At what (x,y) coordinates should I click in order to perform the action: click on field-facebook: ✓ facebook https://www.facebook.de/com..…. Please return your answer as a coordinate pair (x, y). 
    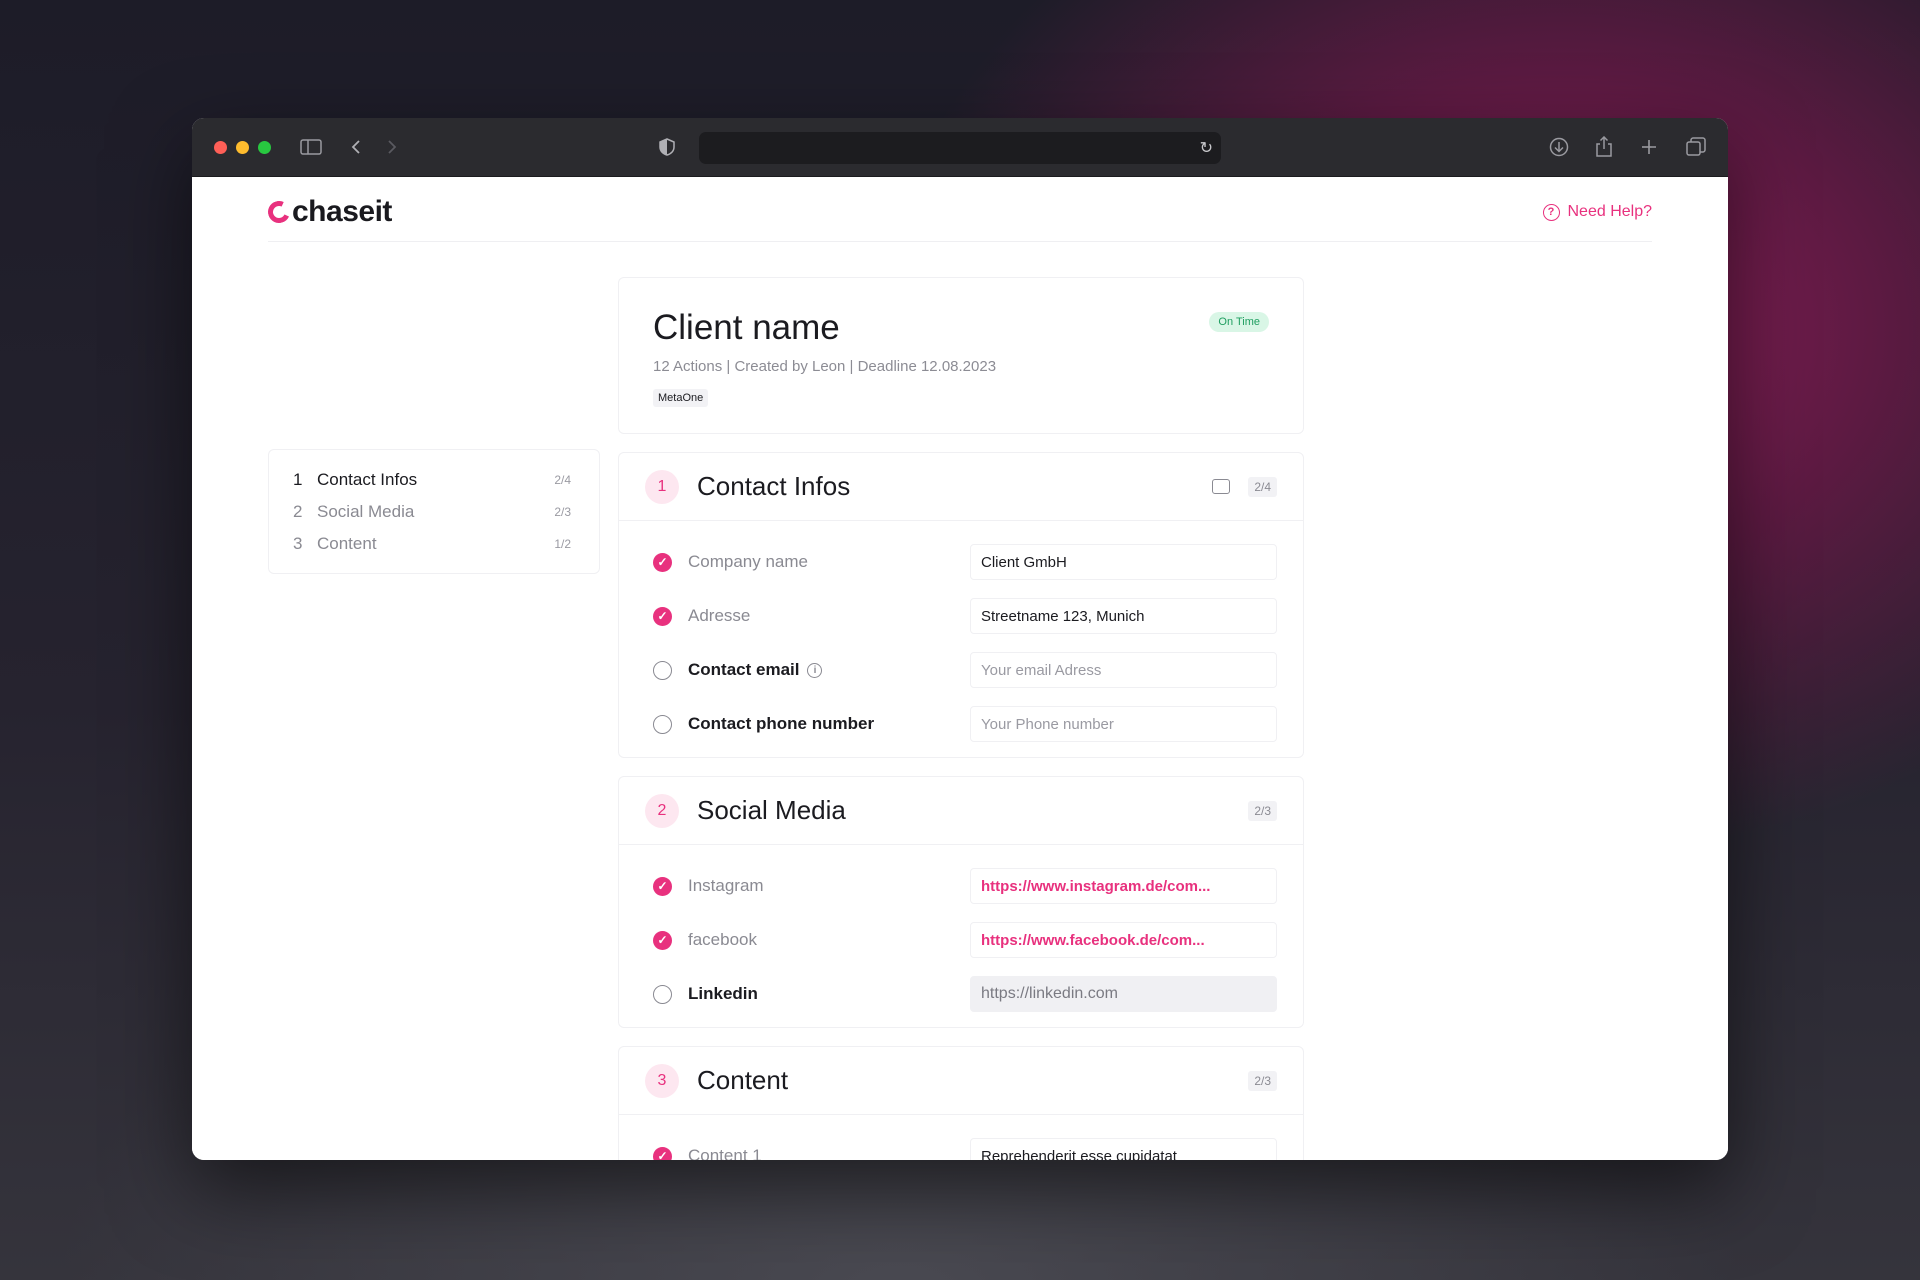
    Looking at the image, I should click on (961, 940).